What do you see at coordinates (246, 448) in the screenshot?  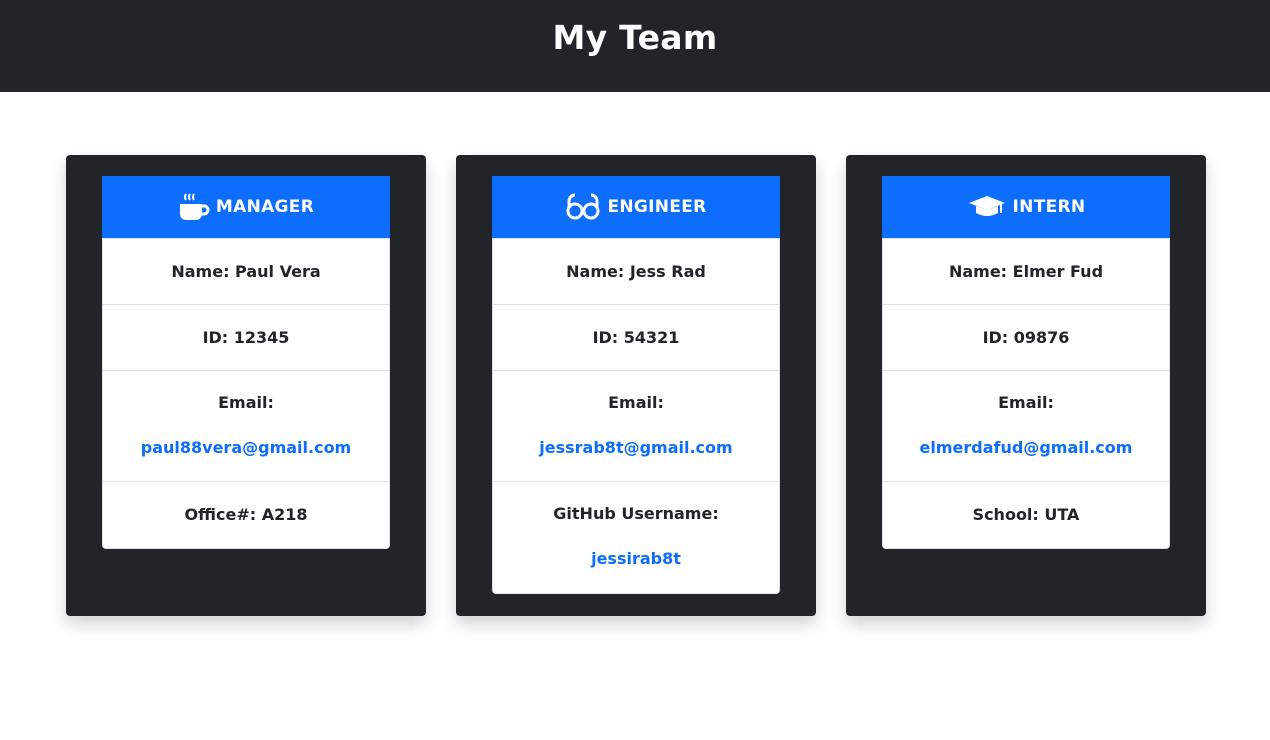 I see `email-link: paul88vera@gmail.com` at bounding box center [246, 448].